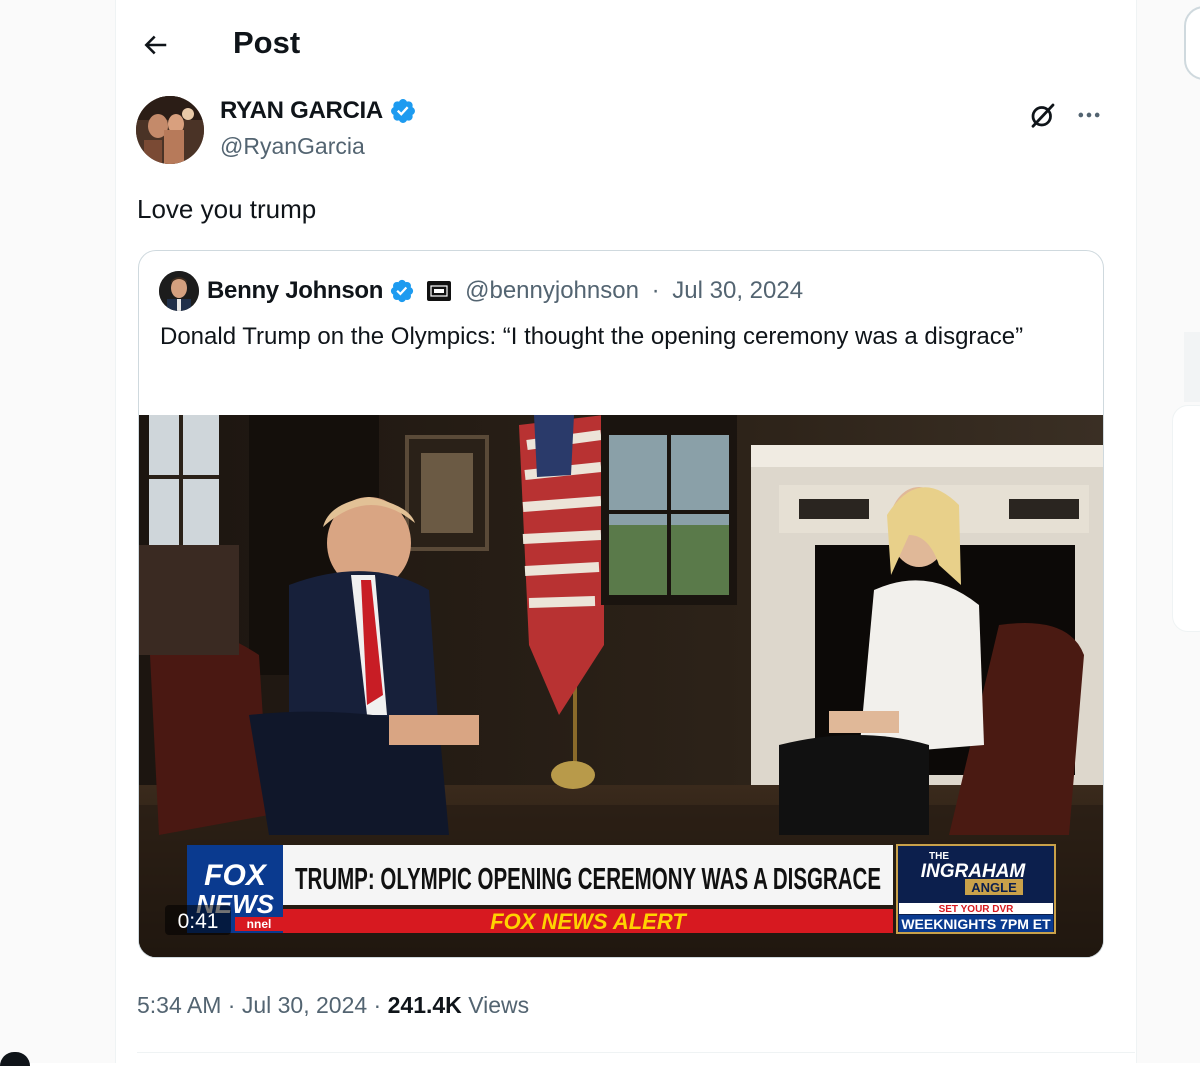  Describe the element at coordinates (499, 1005) in the screenshot. I see `views-label: Views` at that location.